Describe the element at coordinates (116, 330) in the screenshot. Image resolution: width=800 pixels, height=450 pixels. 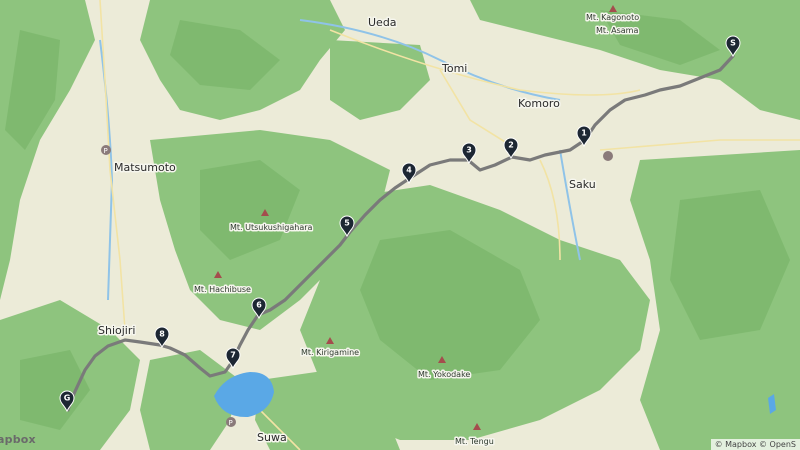
I see `town-shiojiri: Shiojiri` at that location.